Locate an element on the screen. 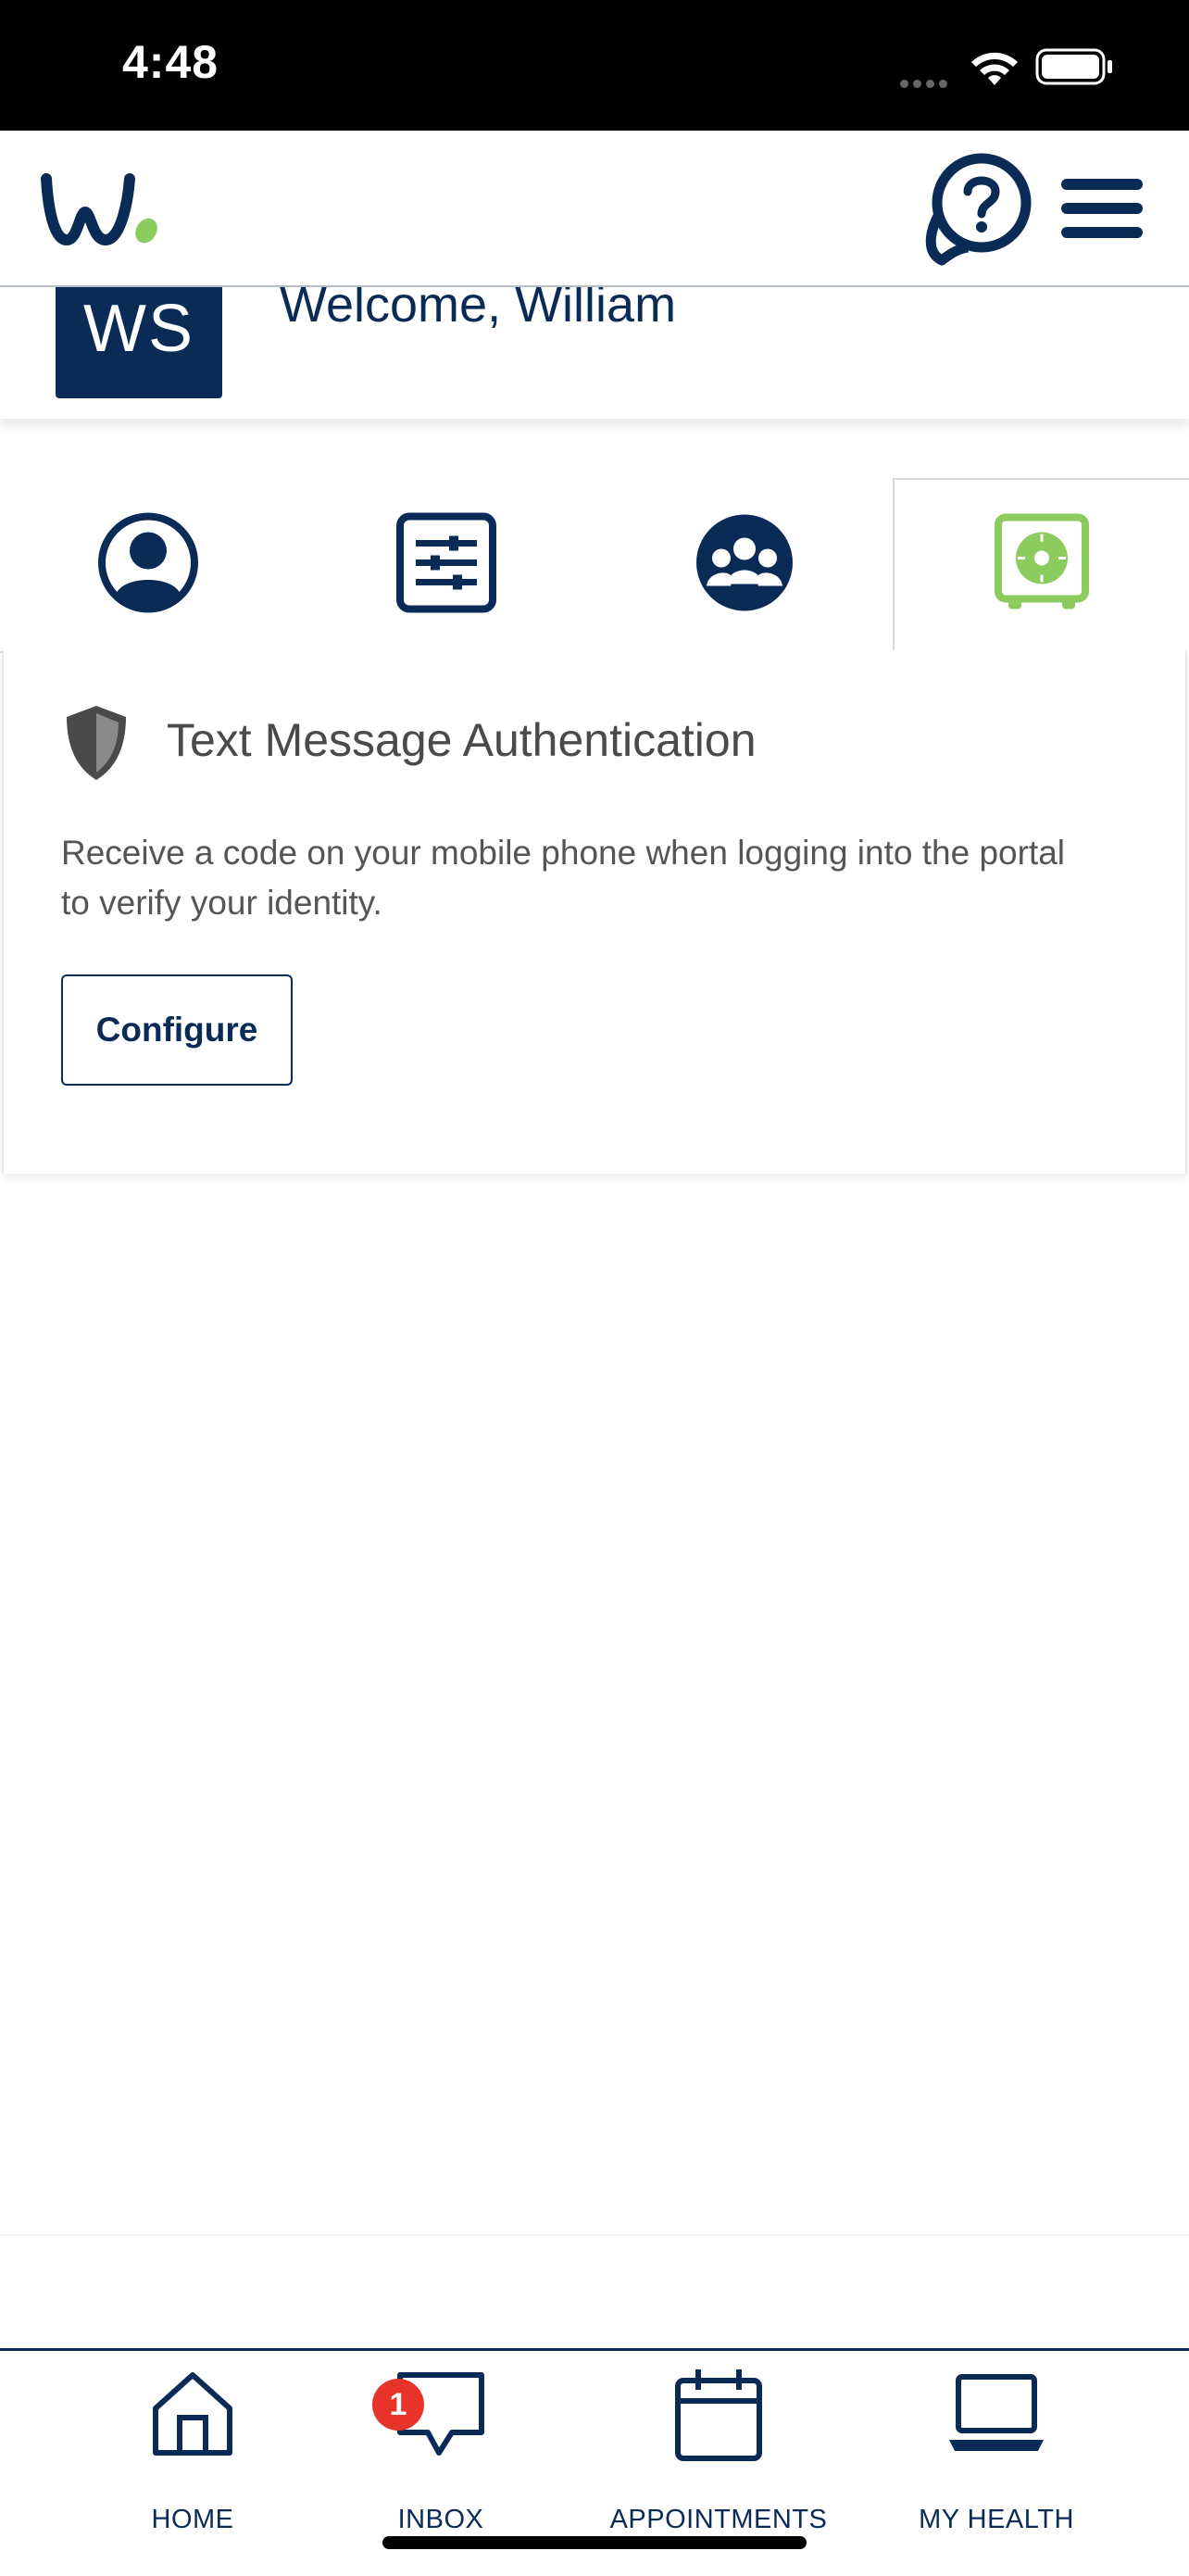 Image resolution: width=1189 pixels, height=2576 pixels. nav-label: HOME is located at coordinates (192, 2519).